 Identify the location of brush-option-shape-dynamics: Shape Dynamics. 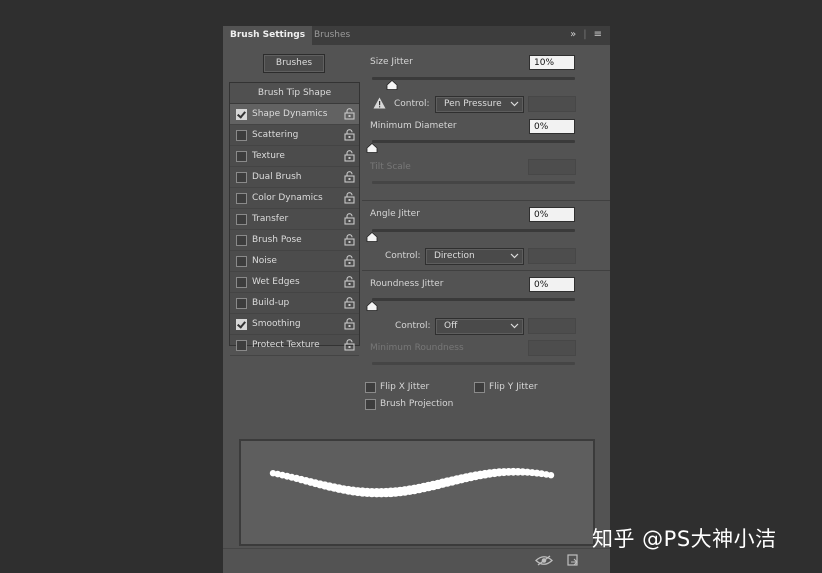
(294, 114).